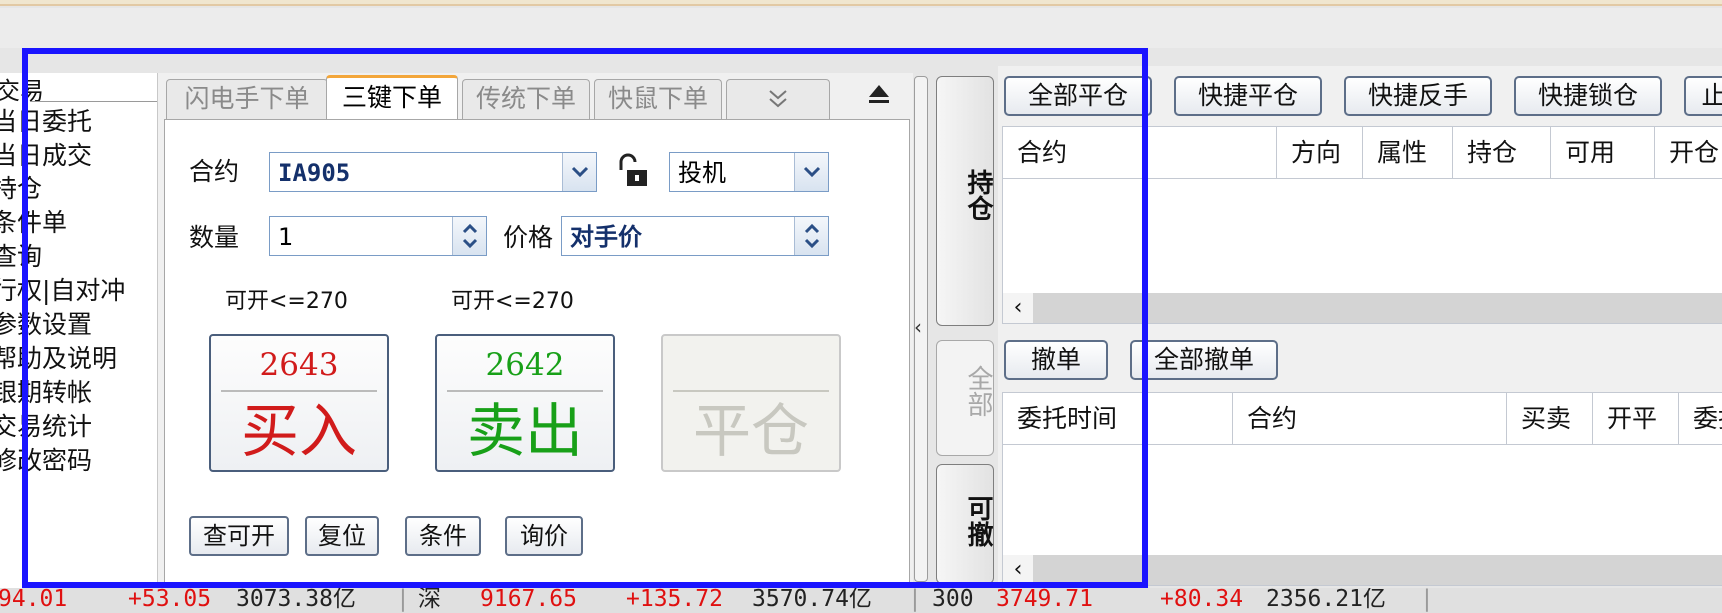  I want to click on sell-label: 卖出, so click(524, 431).